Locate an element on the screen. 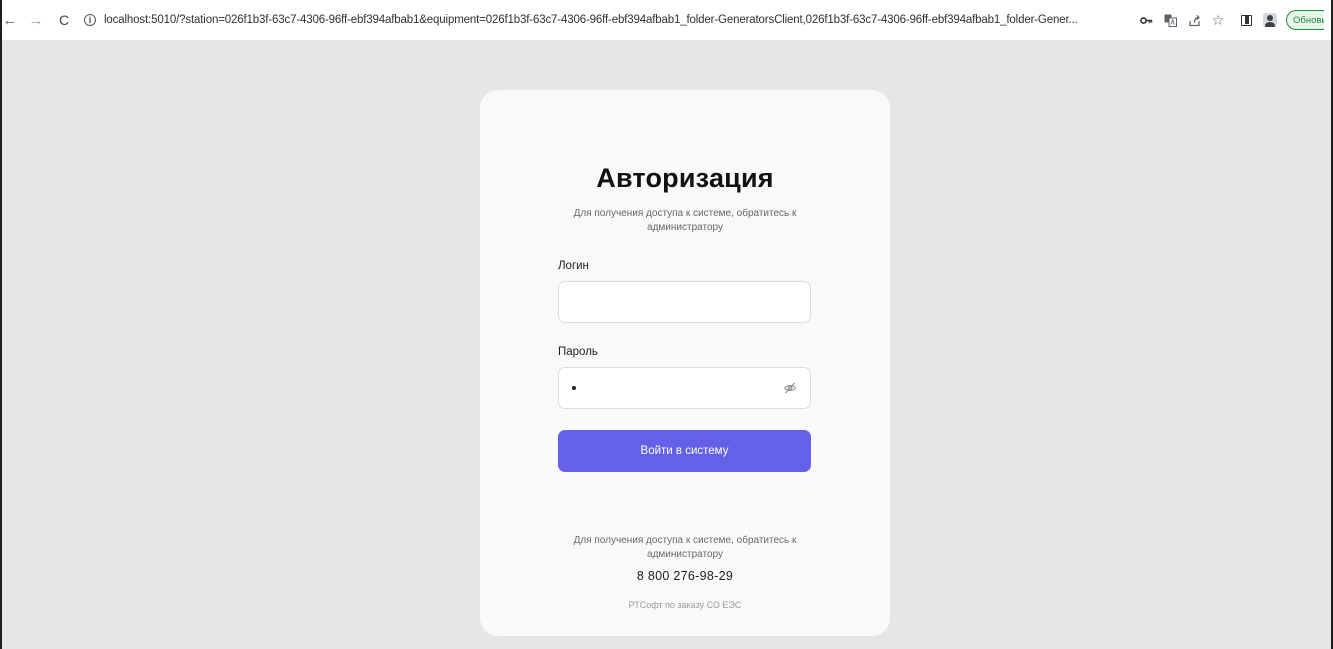  password-label: Пароль is located at coordinates (578, 352).